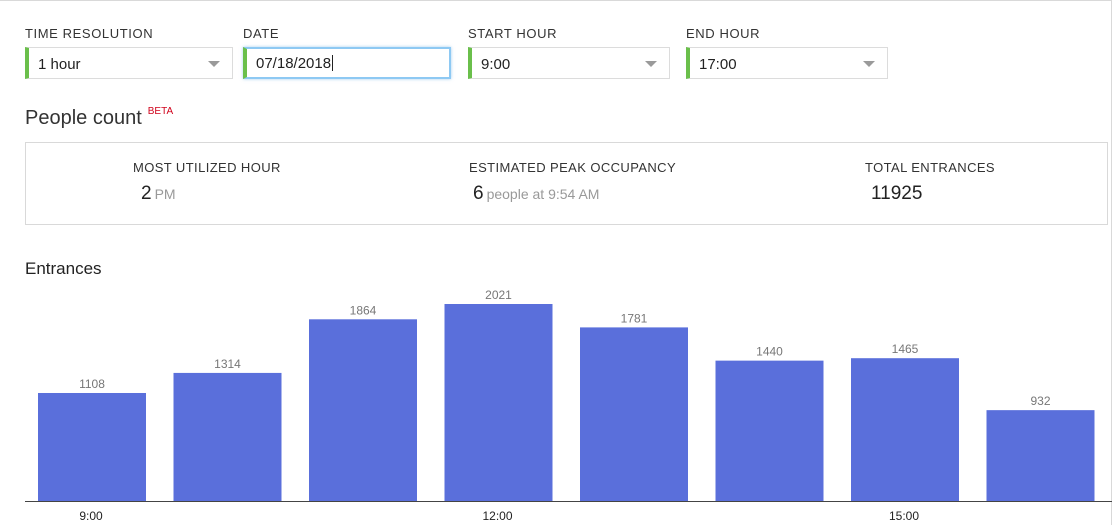 Image resolution: width=1112 pixels, height=525 pixels. What do you see at coordinates (363, 310) in the screenshot?
I see `bar-value-label: 1864` at bounding box center [363, 310].